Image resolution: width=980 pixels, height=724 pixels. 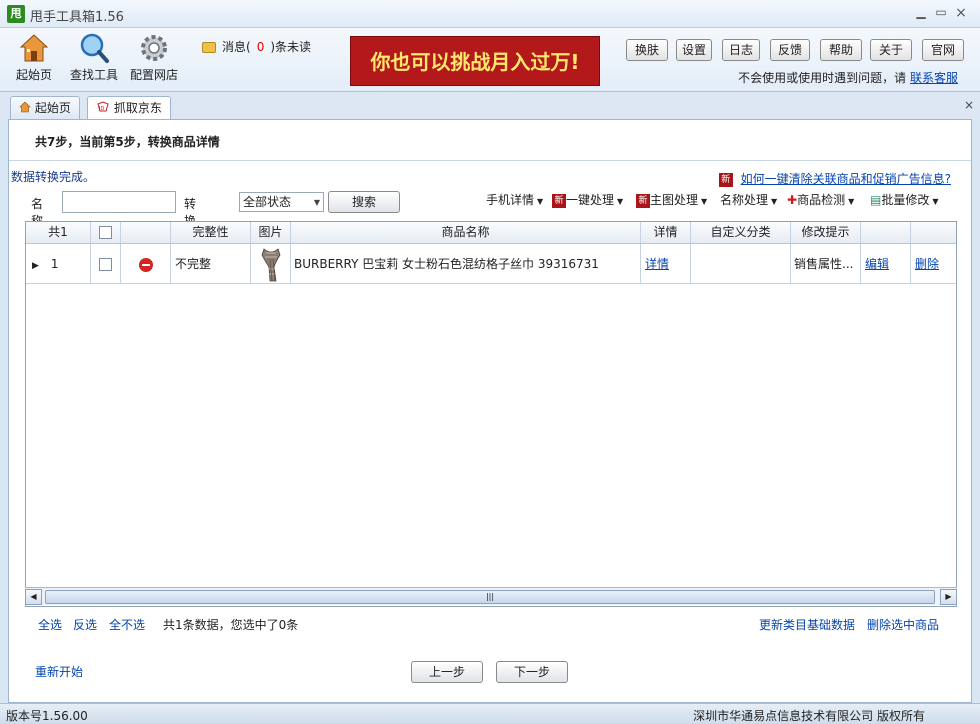 I want to click on batch-edit-menu: ▤批量修改 ▼, so click(x=904, y=199).